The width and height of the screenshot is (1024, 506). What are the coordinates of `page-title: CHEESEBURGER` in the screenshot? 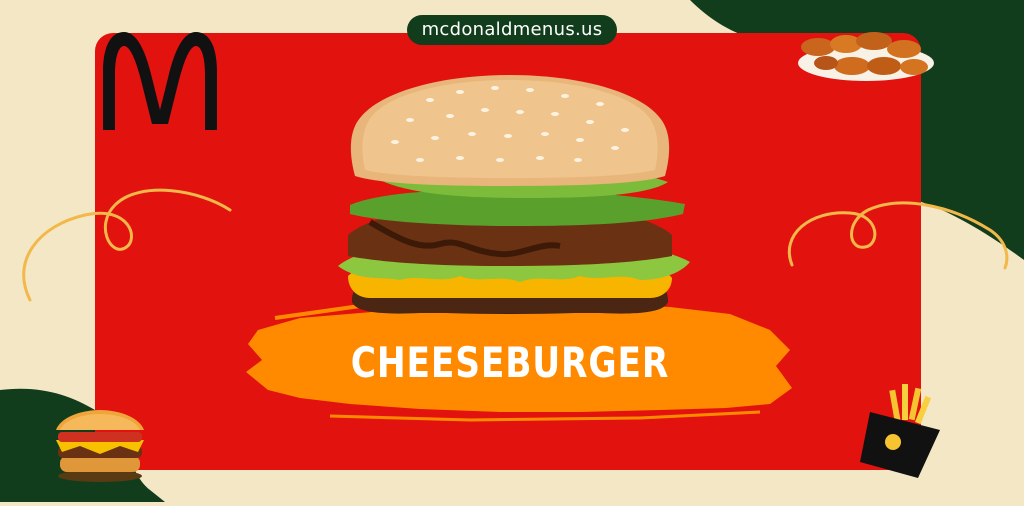 It's located at (510, 362).